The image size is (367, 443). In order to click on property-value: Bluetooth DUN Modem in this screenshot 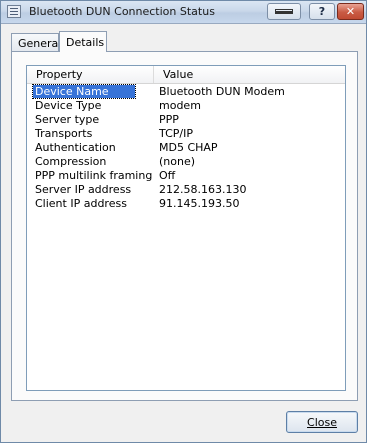, I will do `click(222, 91)`.